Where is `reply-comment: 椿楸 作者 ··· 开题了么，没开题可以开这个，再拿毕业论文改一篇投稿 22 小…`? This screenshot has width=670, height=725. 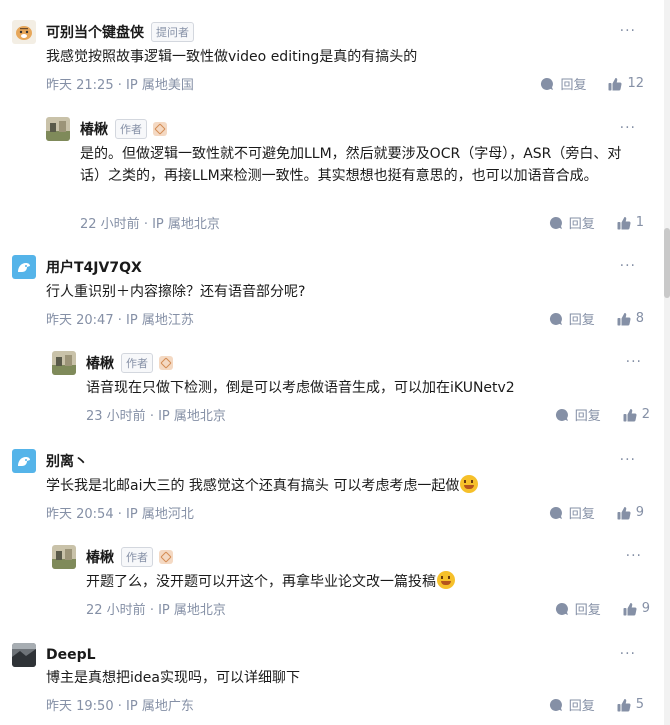 reply-comment: 椿楸 作者 ··· 开题了么，没开题可以开这个，再拿毕业论文改一篇投稿 22 小… is located at coordinates (355, 582).